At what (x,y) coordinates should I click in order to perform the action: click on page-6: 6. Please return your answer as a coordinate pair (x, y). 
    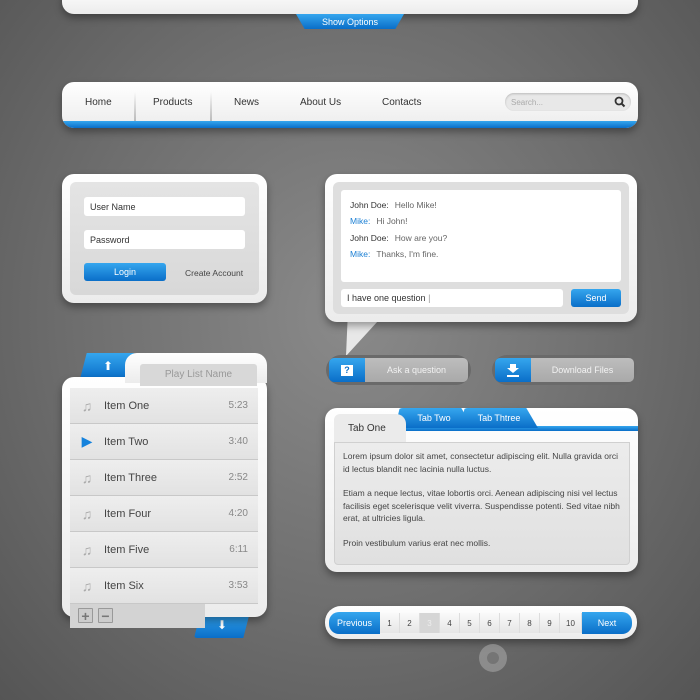
    Looking at the image, I should click on (490, 623).